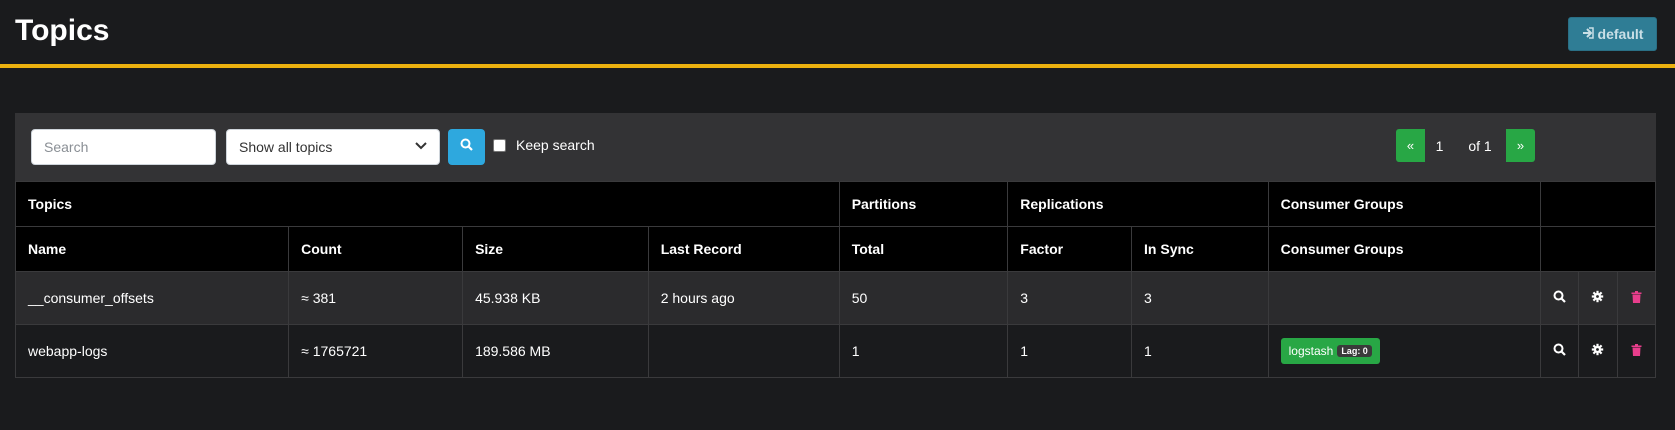 The image size is (1675, 430). Describe the element at coordinates (743, 298) in the screenshot. I see `topic-last-record: 2 hours ago` at that location.